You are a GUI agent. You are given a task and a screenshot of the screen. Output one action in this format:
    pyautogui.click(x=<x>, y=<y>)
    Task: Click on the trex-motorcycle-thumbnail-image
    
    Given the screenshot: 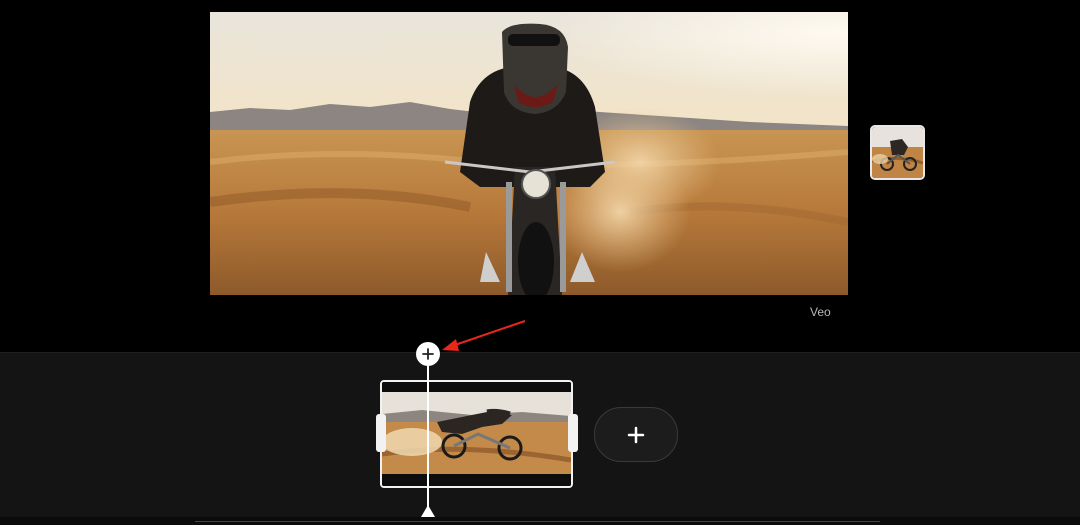 What is the action you would take?
    pyautogui.click(x=897, y=152)
    